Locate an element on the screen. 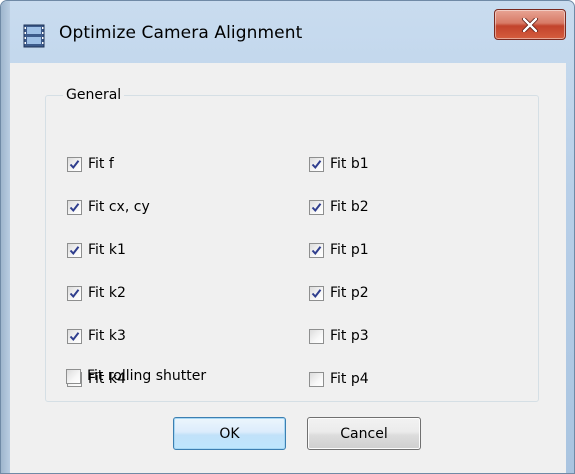  option-label: Fit p2 is located at coordinates (349, 293).